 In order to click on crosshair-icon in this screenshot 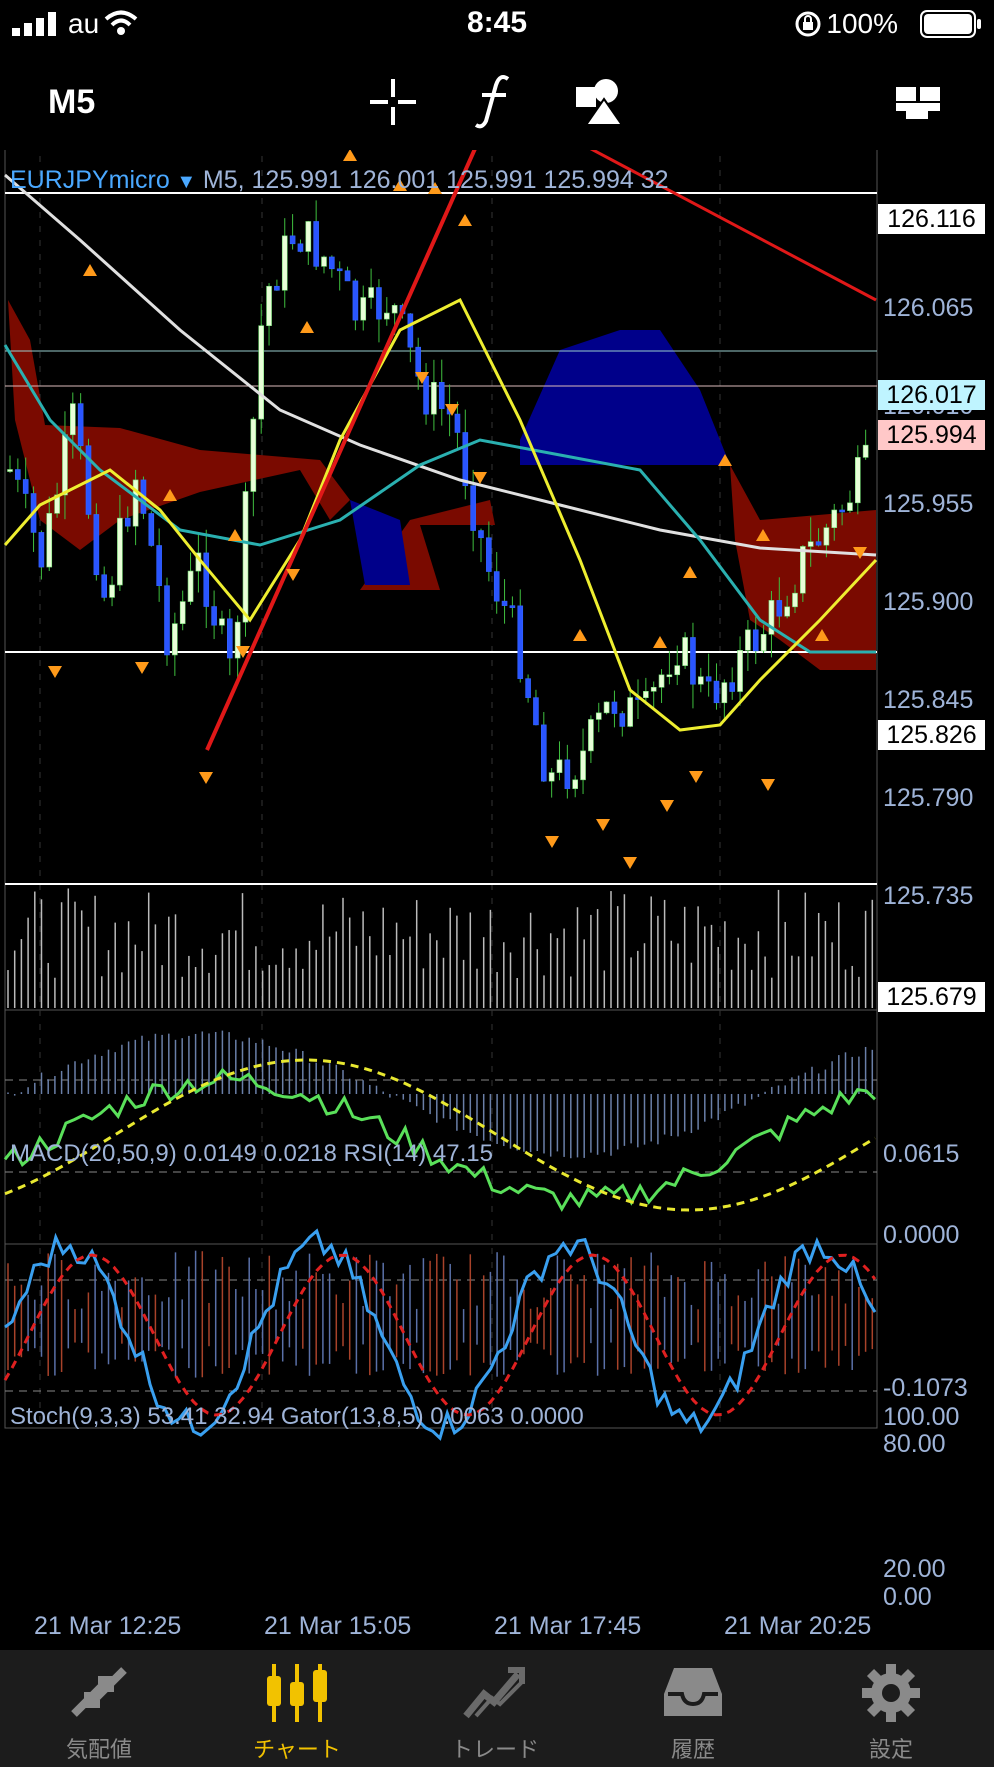, I will do `click(393, 102)`.